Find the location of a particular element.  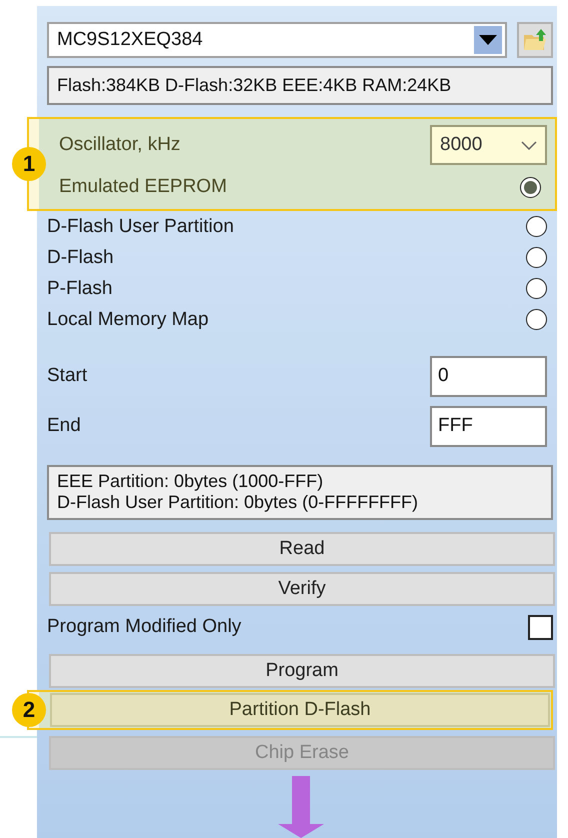

memory-option-label: D-Flash User Partition is located at coordinates (140, 227).